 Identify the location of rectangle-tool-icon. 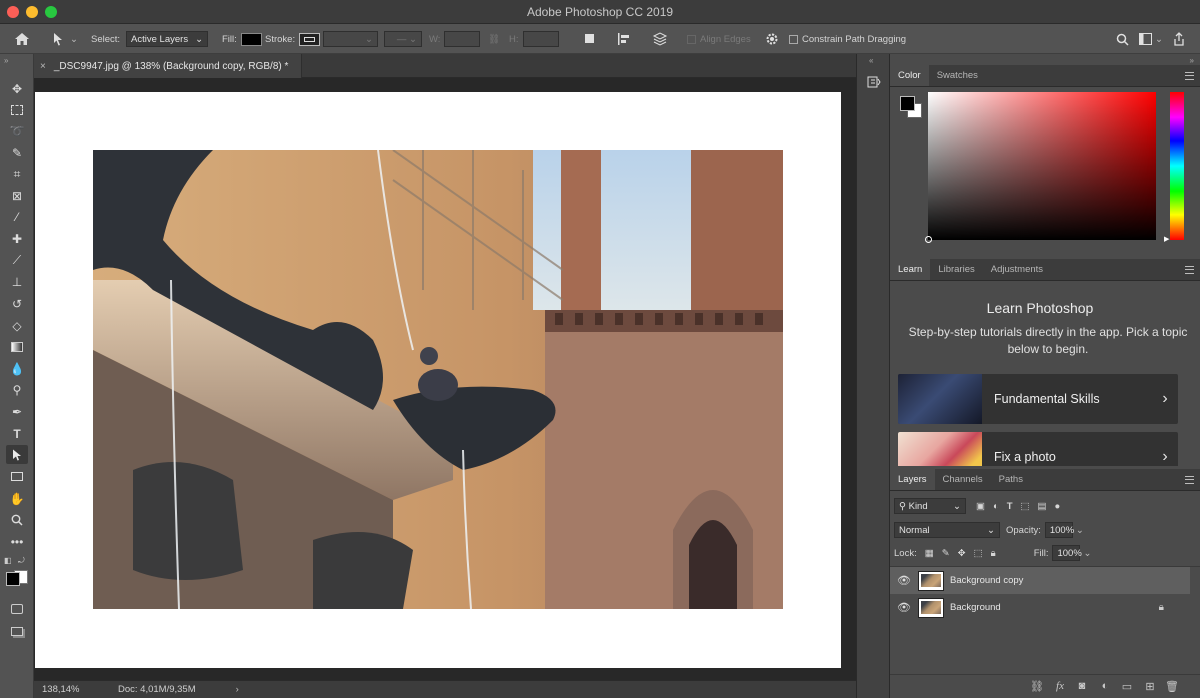
(17, 476).